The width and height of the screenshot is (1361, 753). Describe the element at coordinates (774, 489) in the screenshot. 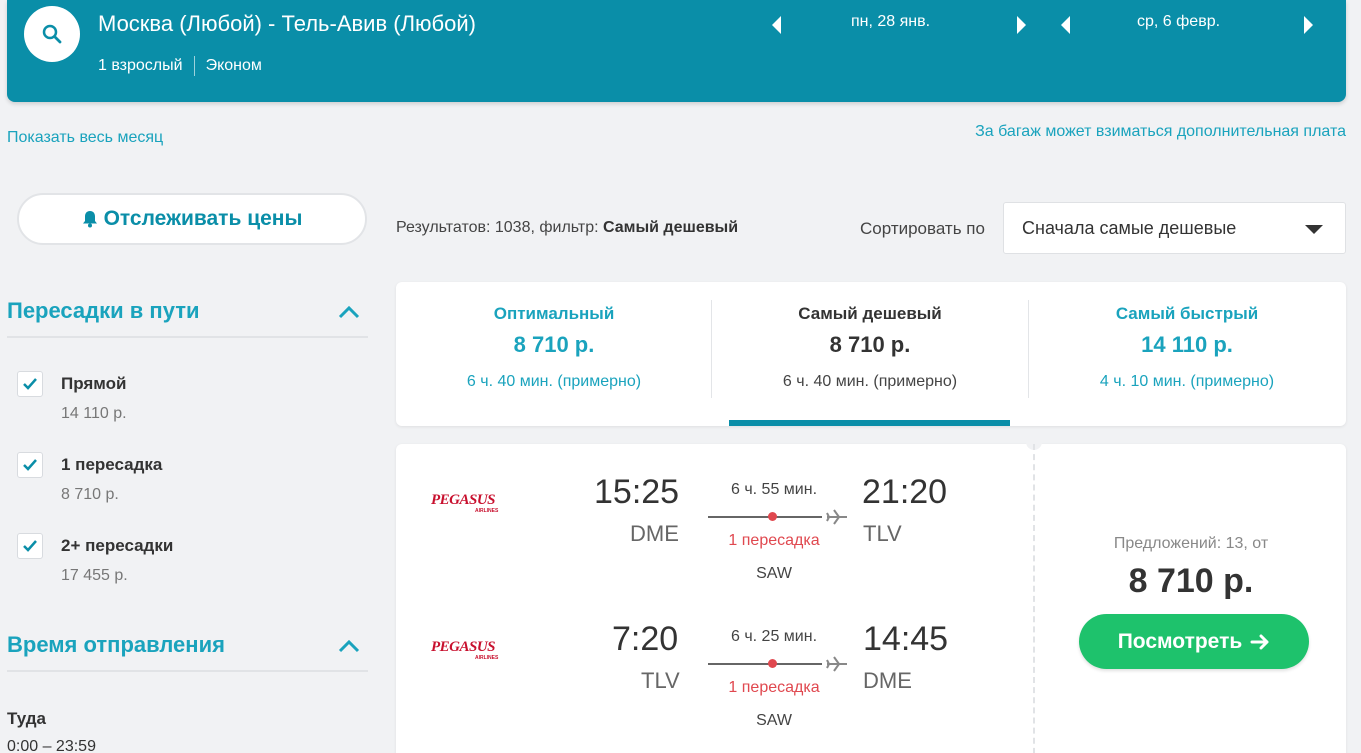

I see `flight-duration: 6 ч. 55 мин.` at that location.